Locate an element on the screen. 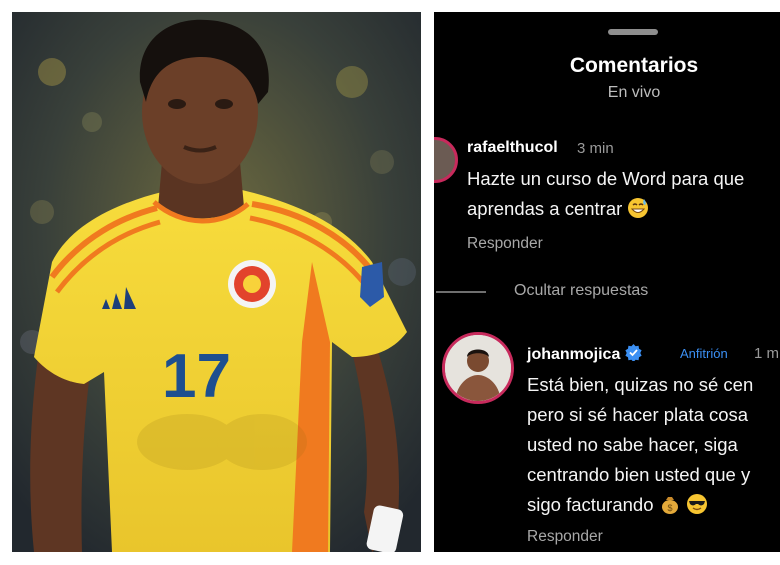 The width and height of the screenshot is (780, 565). grinning-sweat-emoji is located at coordinates (638, 208).